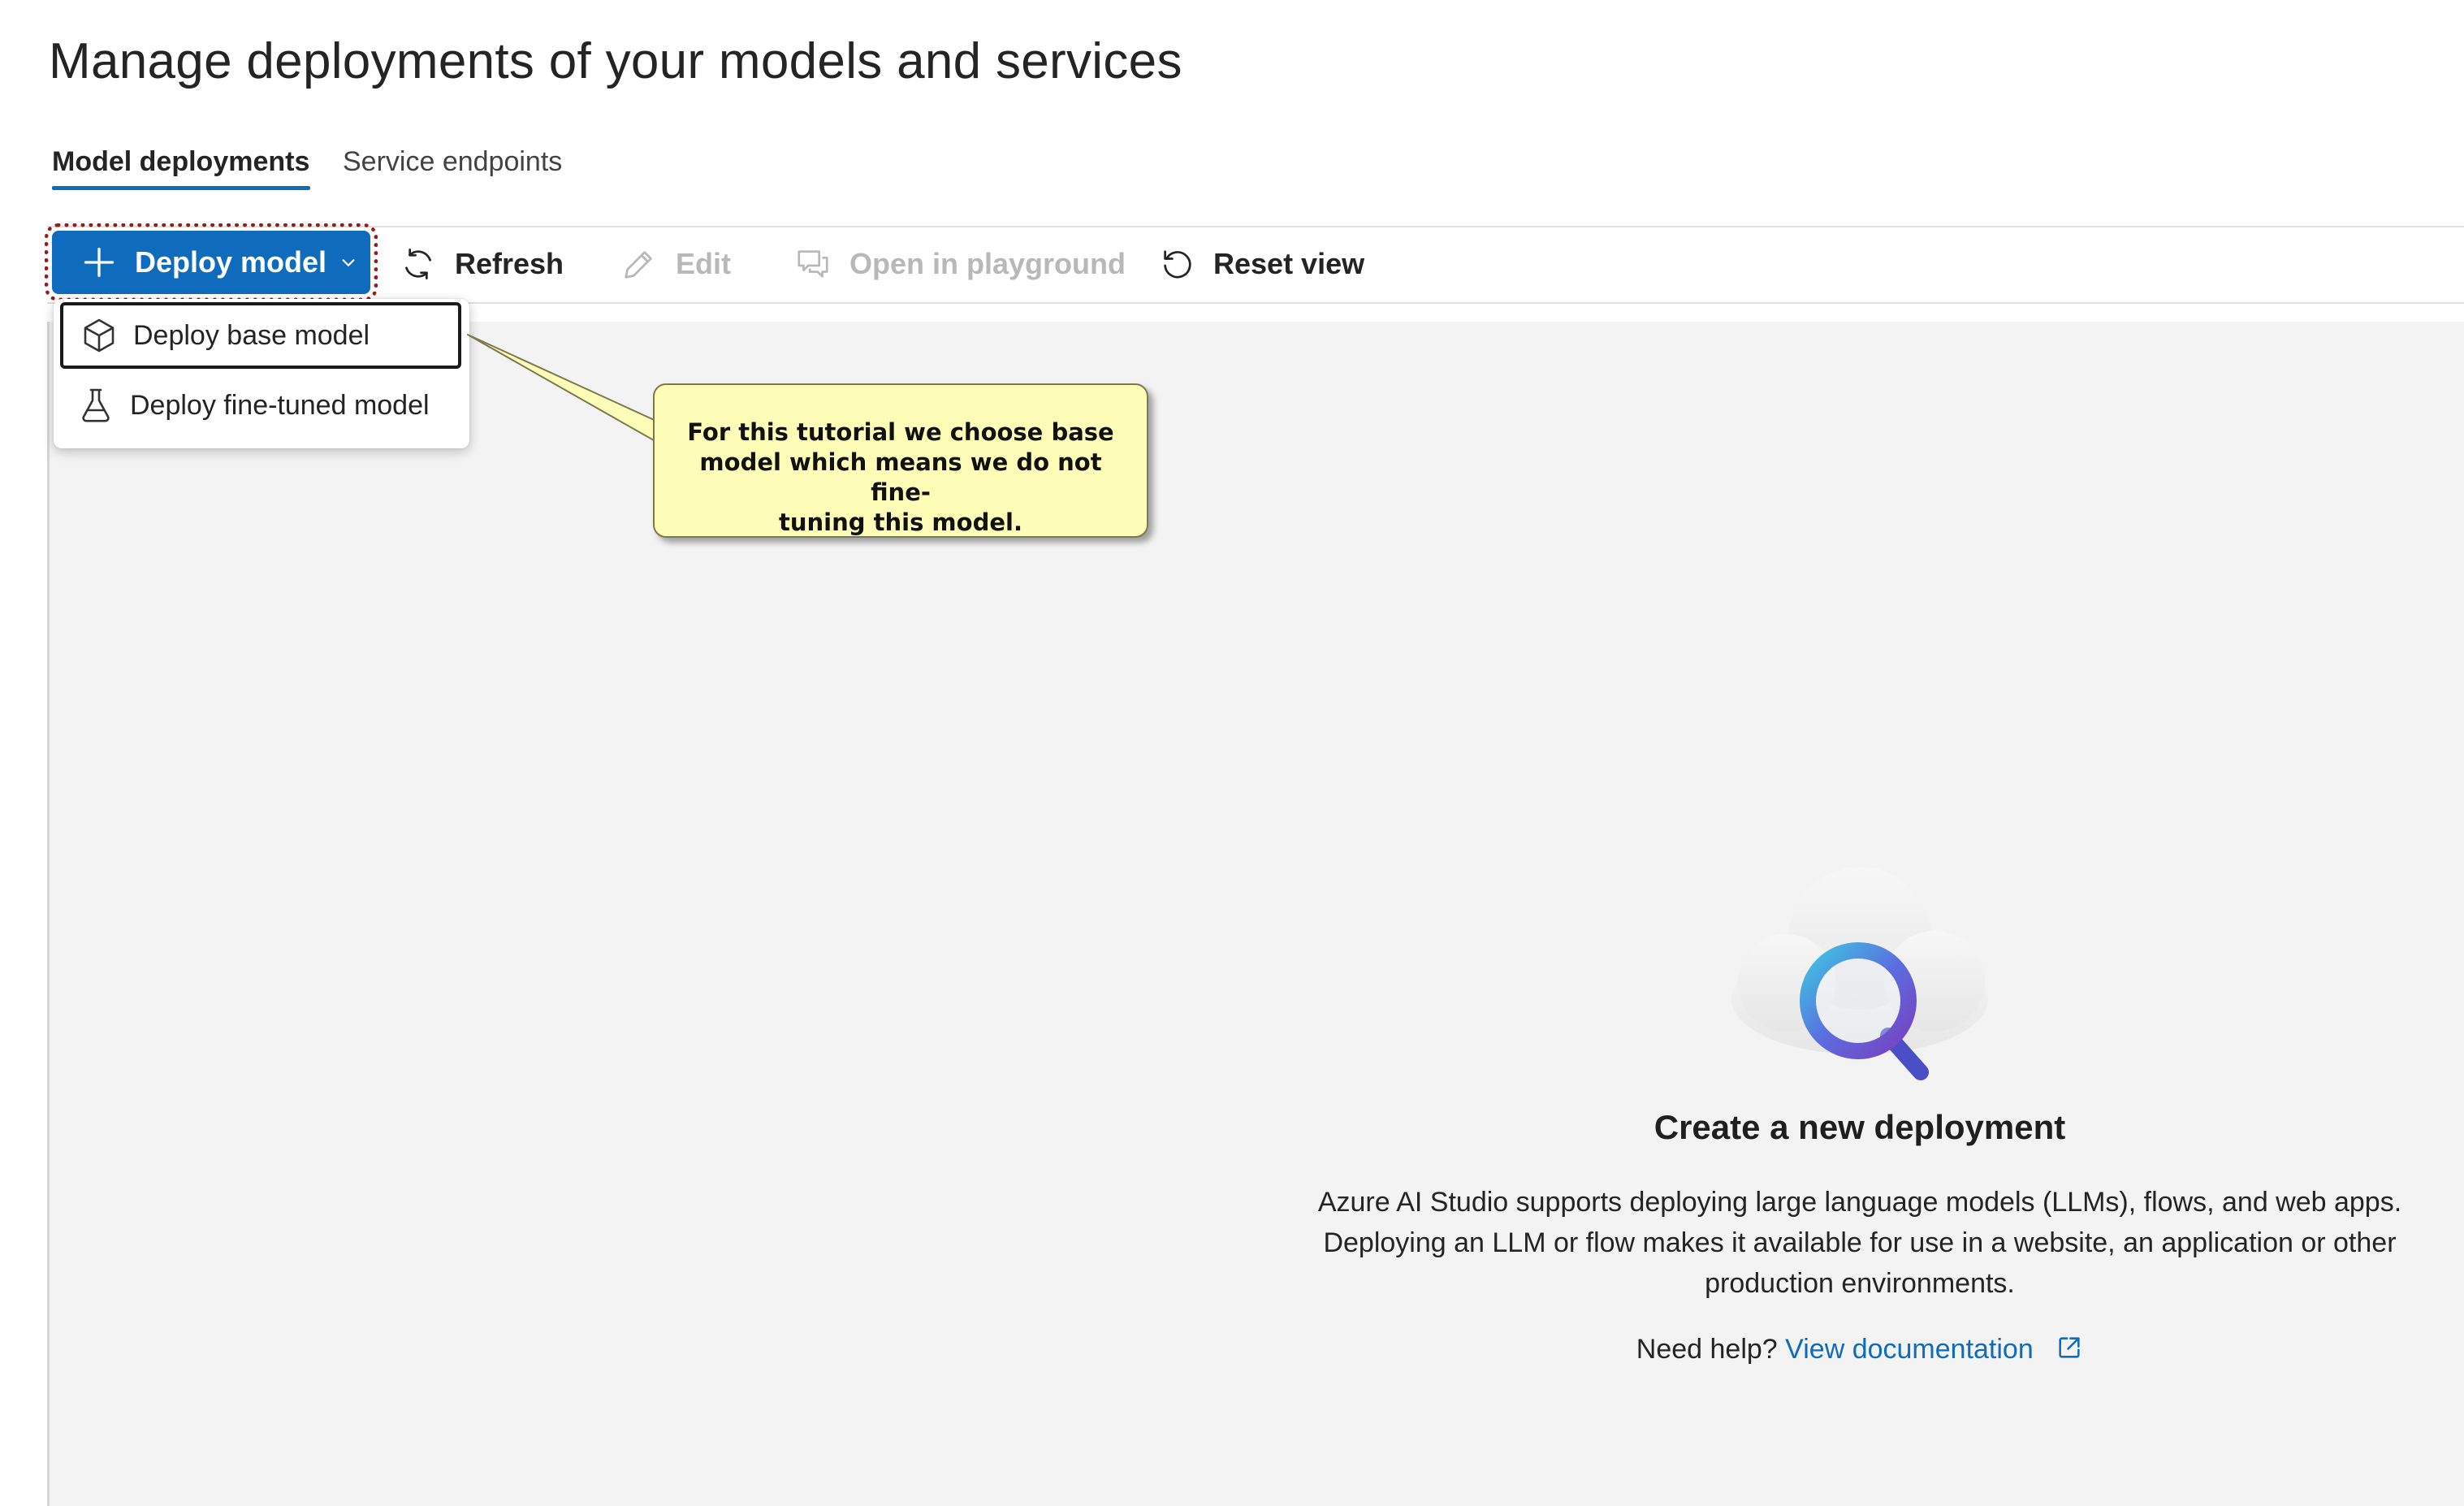 Image resolution: width=2464 pixels, height=1506 pixels. What do you see at coordinates (231, 262) in the screenshot?
I see `deploy-model-label: Deploy model` at bounding box center [231, 262].